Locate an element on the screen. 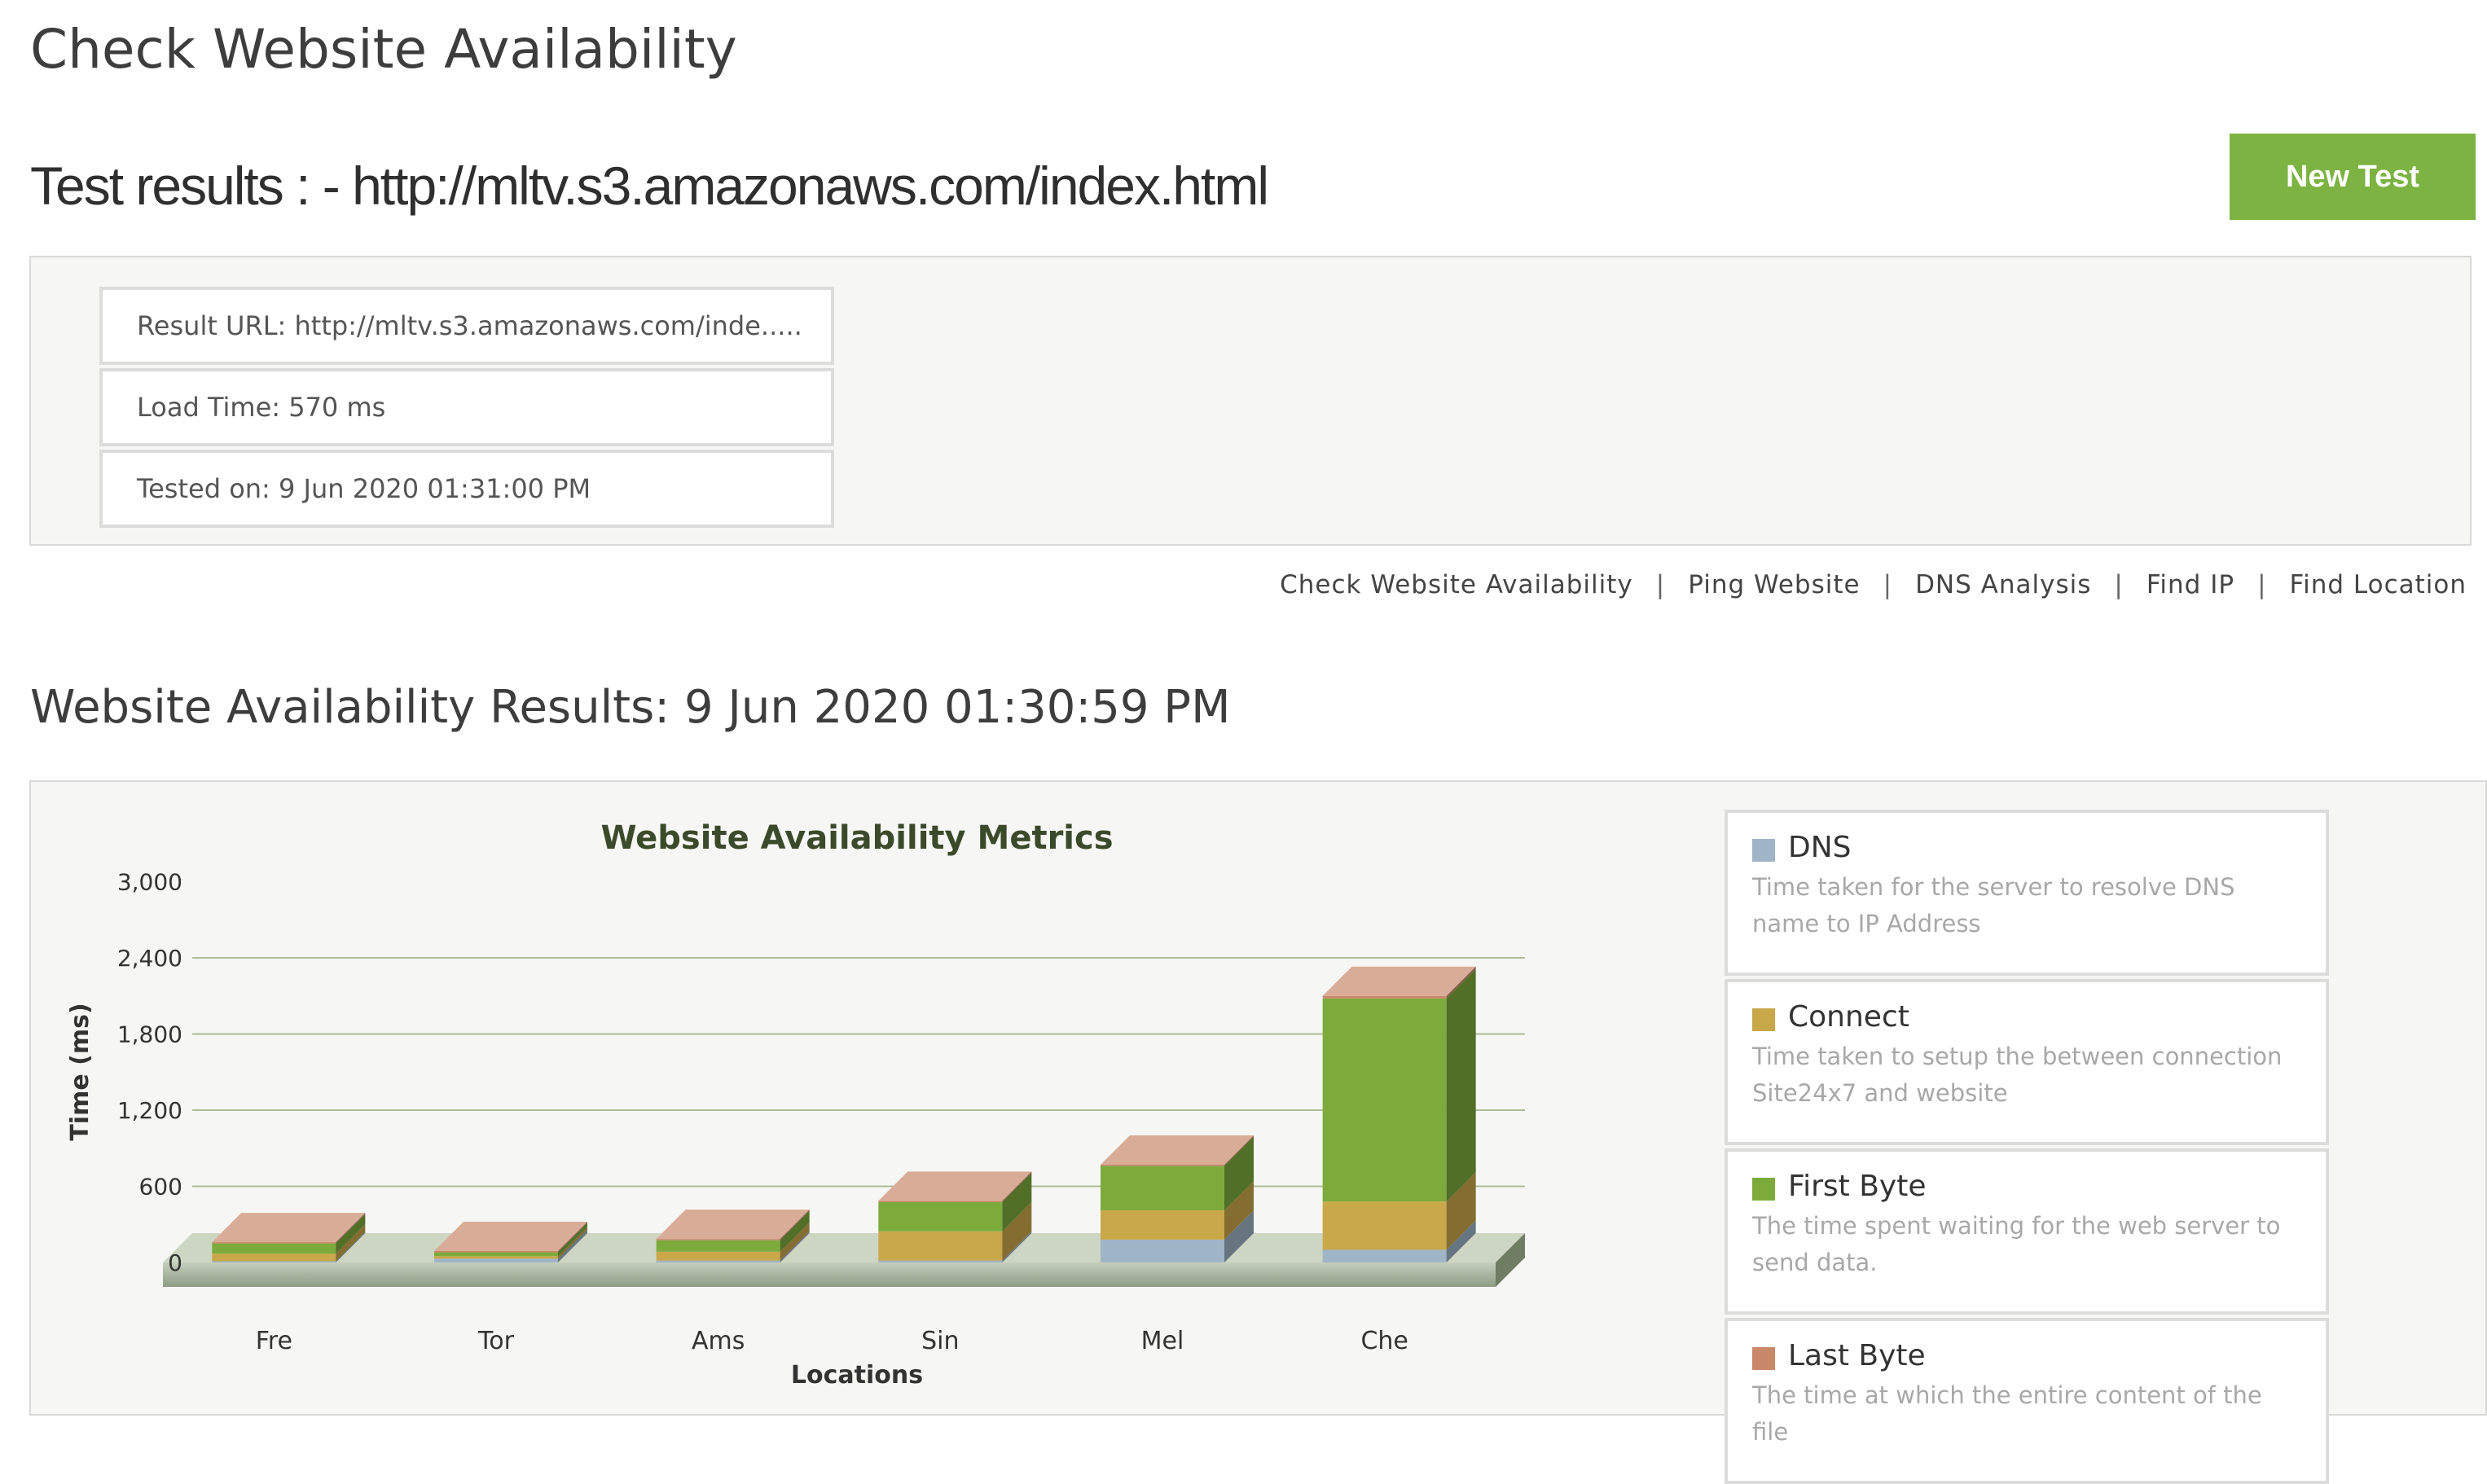  legend-connect-name: Connect is located at coordinates (1848, 1017).